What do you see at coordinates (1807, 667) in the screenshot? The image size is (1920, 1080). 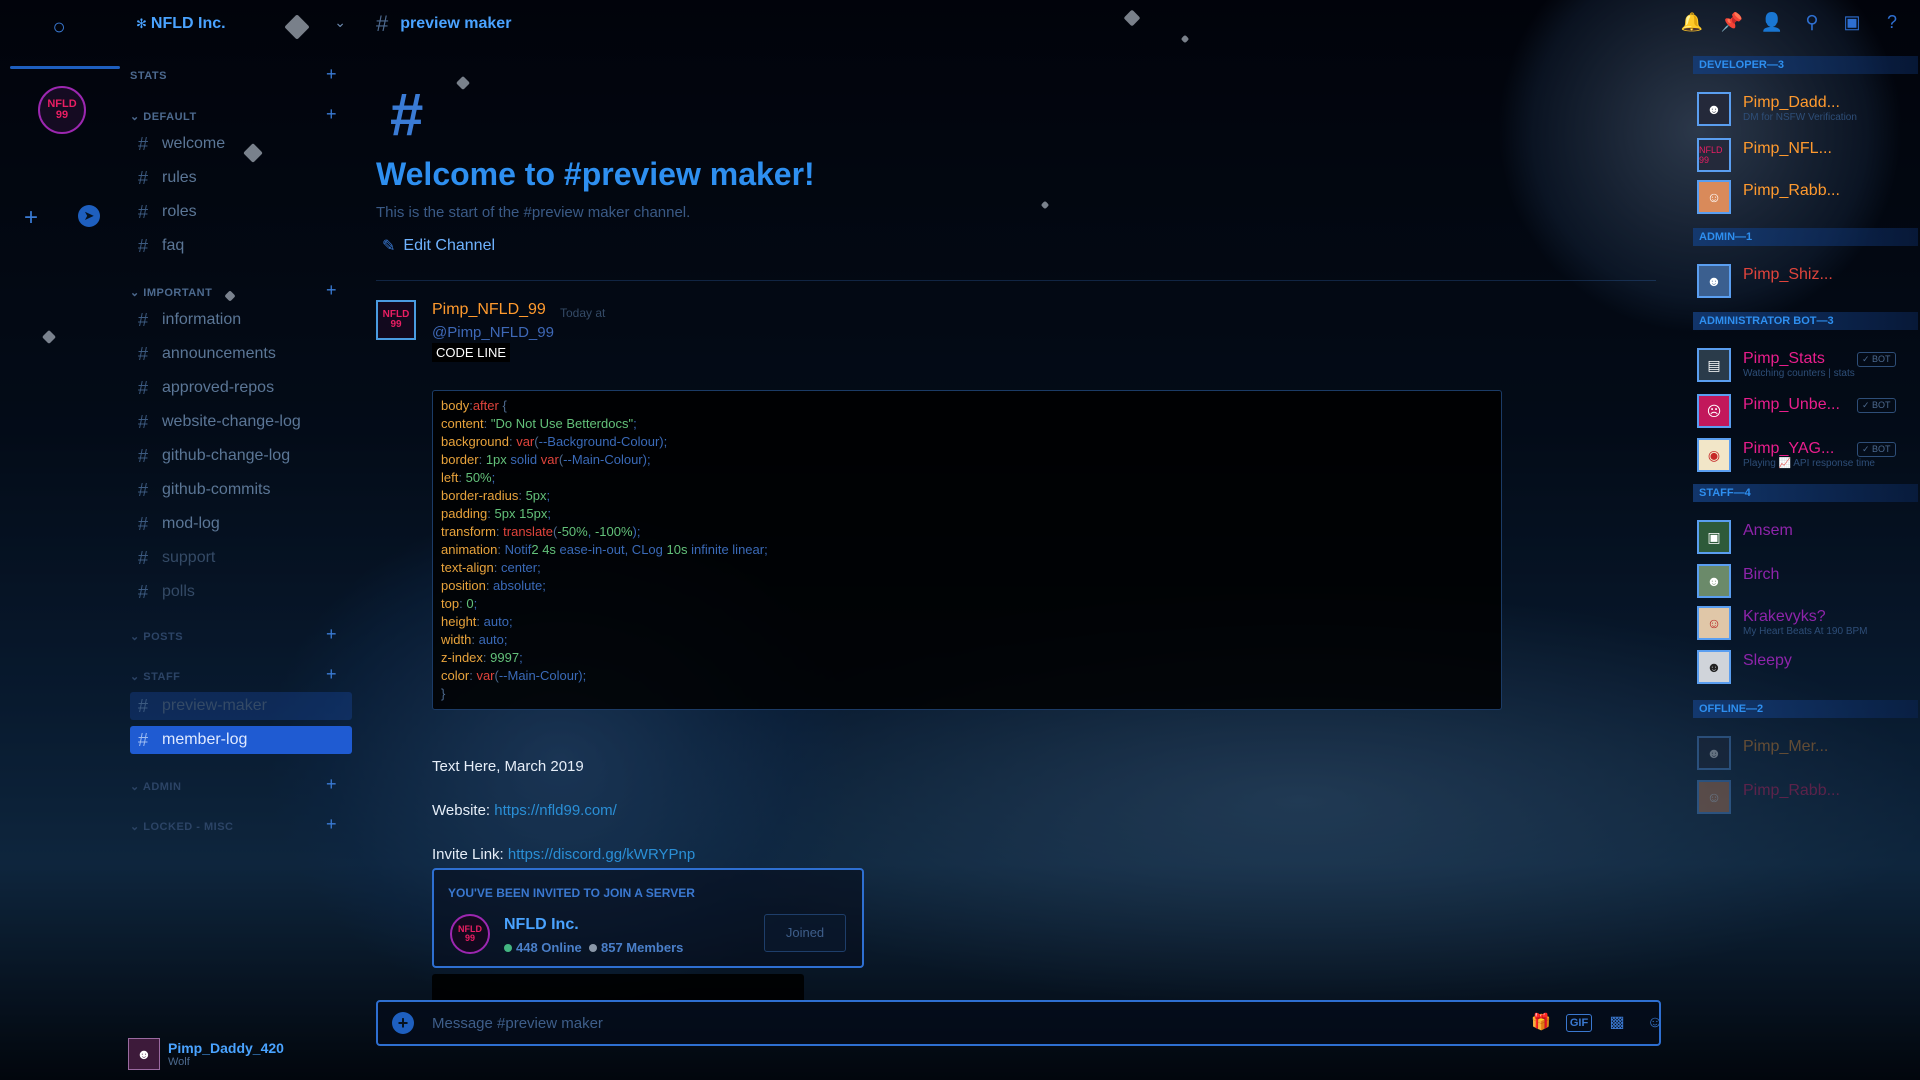 I see `member-item: ☻ Sleepy` at bounding box center [1807, 667].